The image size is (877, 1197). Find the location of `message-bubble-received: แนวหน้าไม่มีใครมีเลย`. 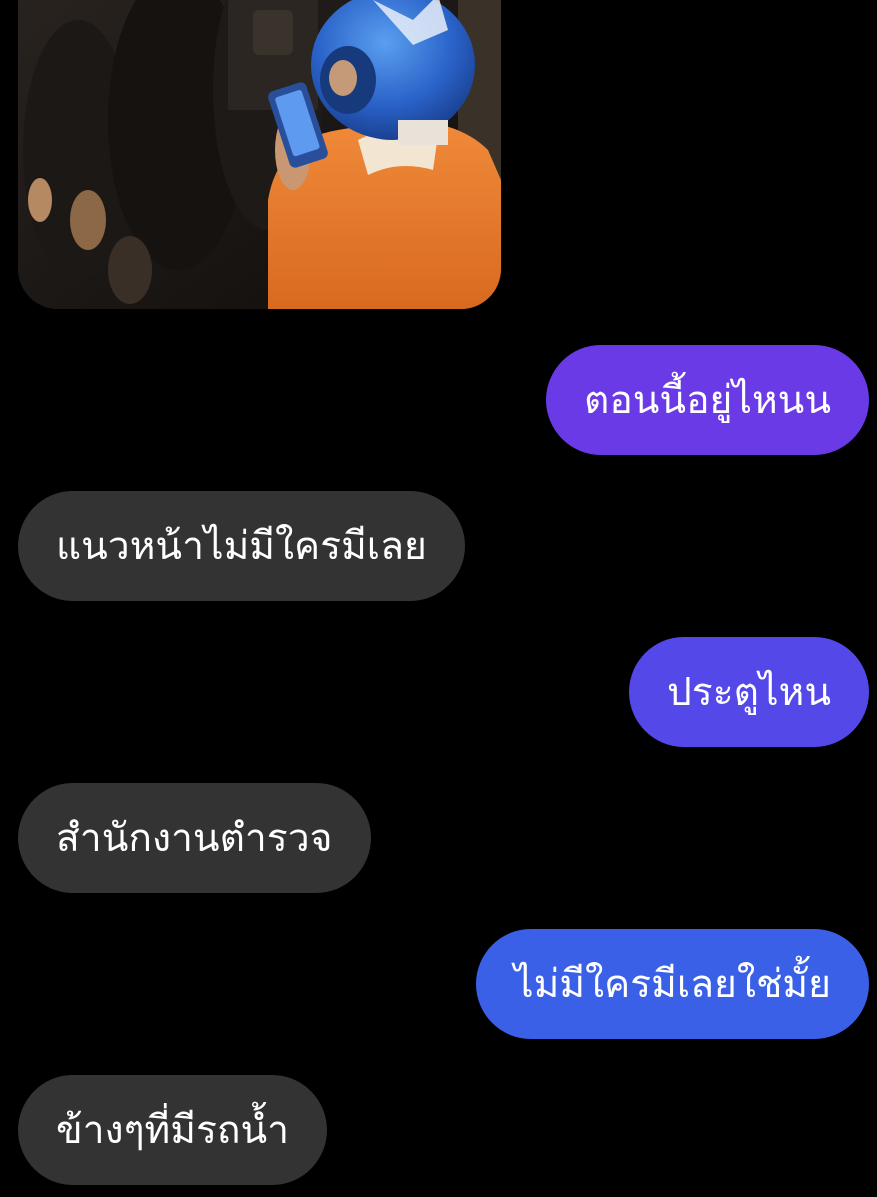

message-bubble-received: แนวหน้าไม่มีใครมีเลย is located at coordinates (241, 546).